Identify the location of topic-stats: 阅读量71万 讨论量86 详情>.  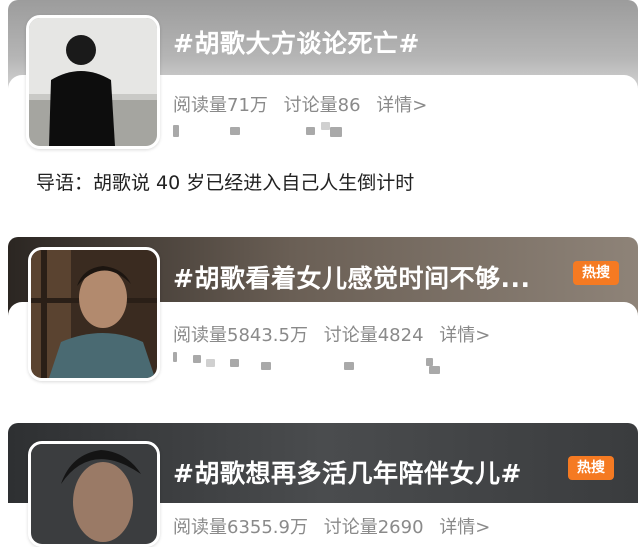
(305, 104).